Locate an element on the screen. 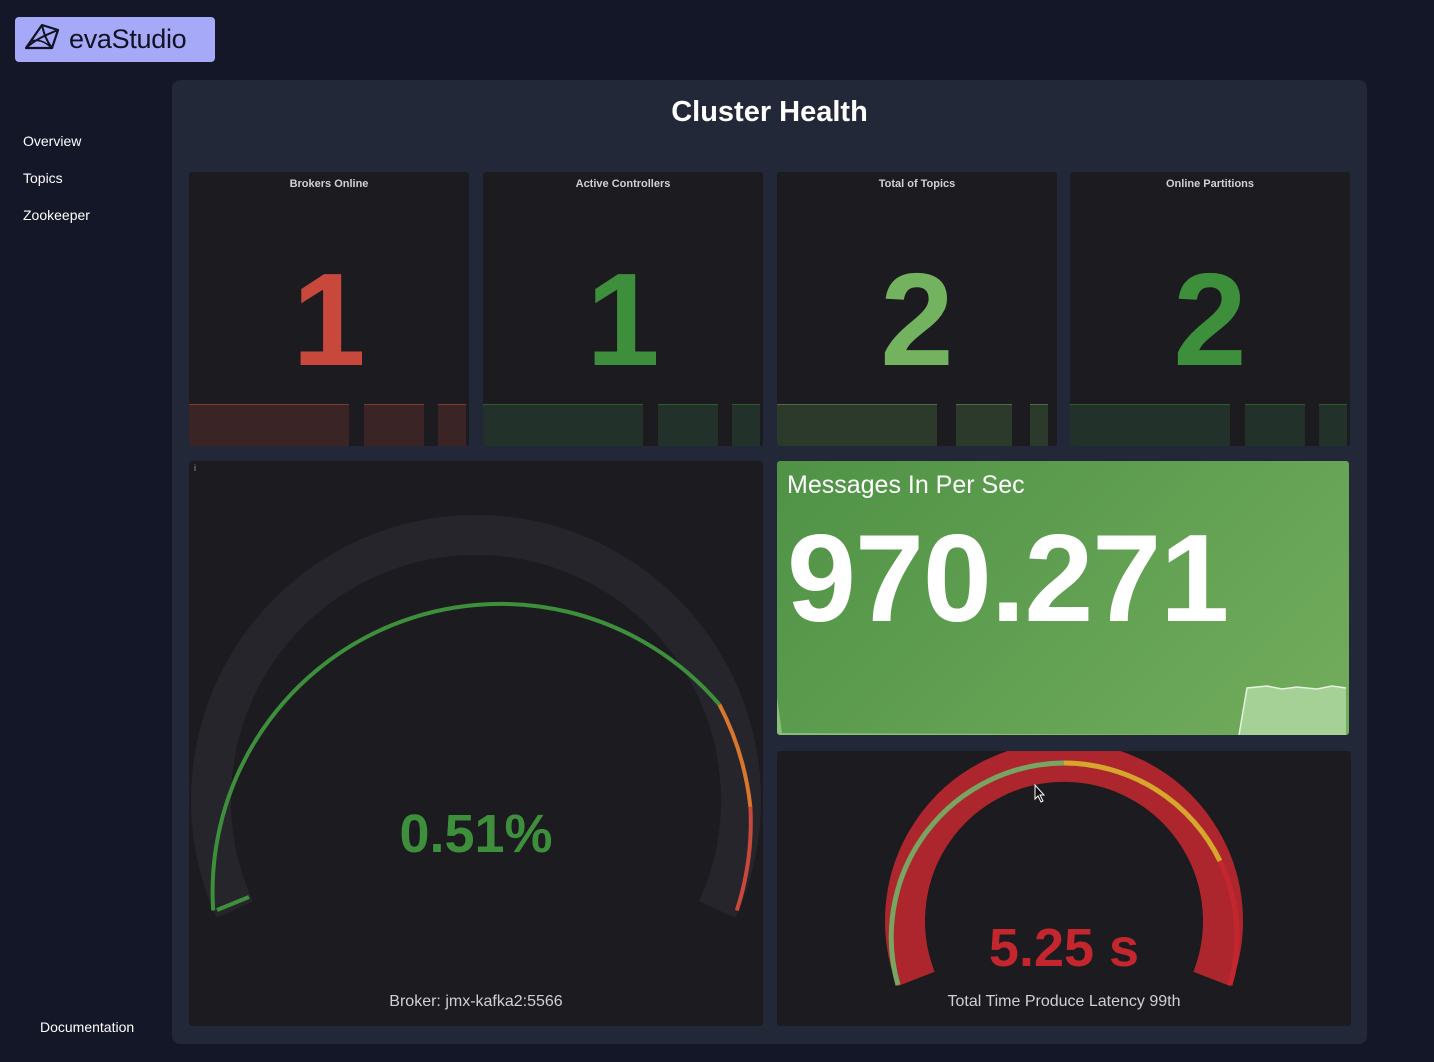  latency-gauge-card: 5.25 s Total Time Produce Latency 99th is located at coordinates (1064, 888).